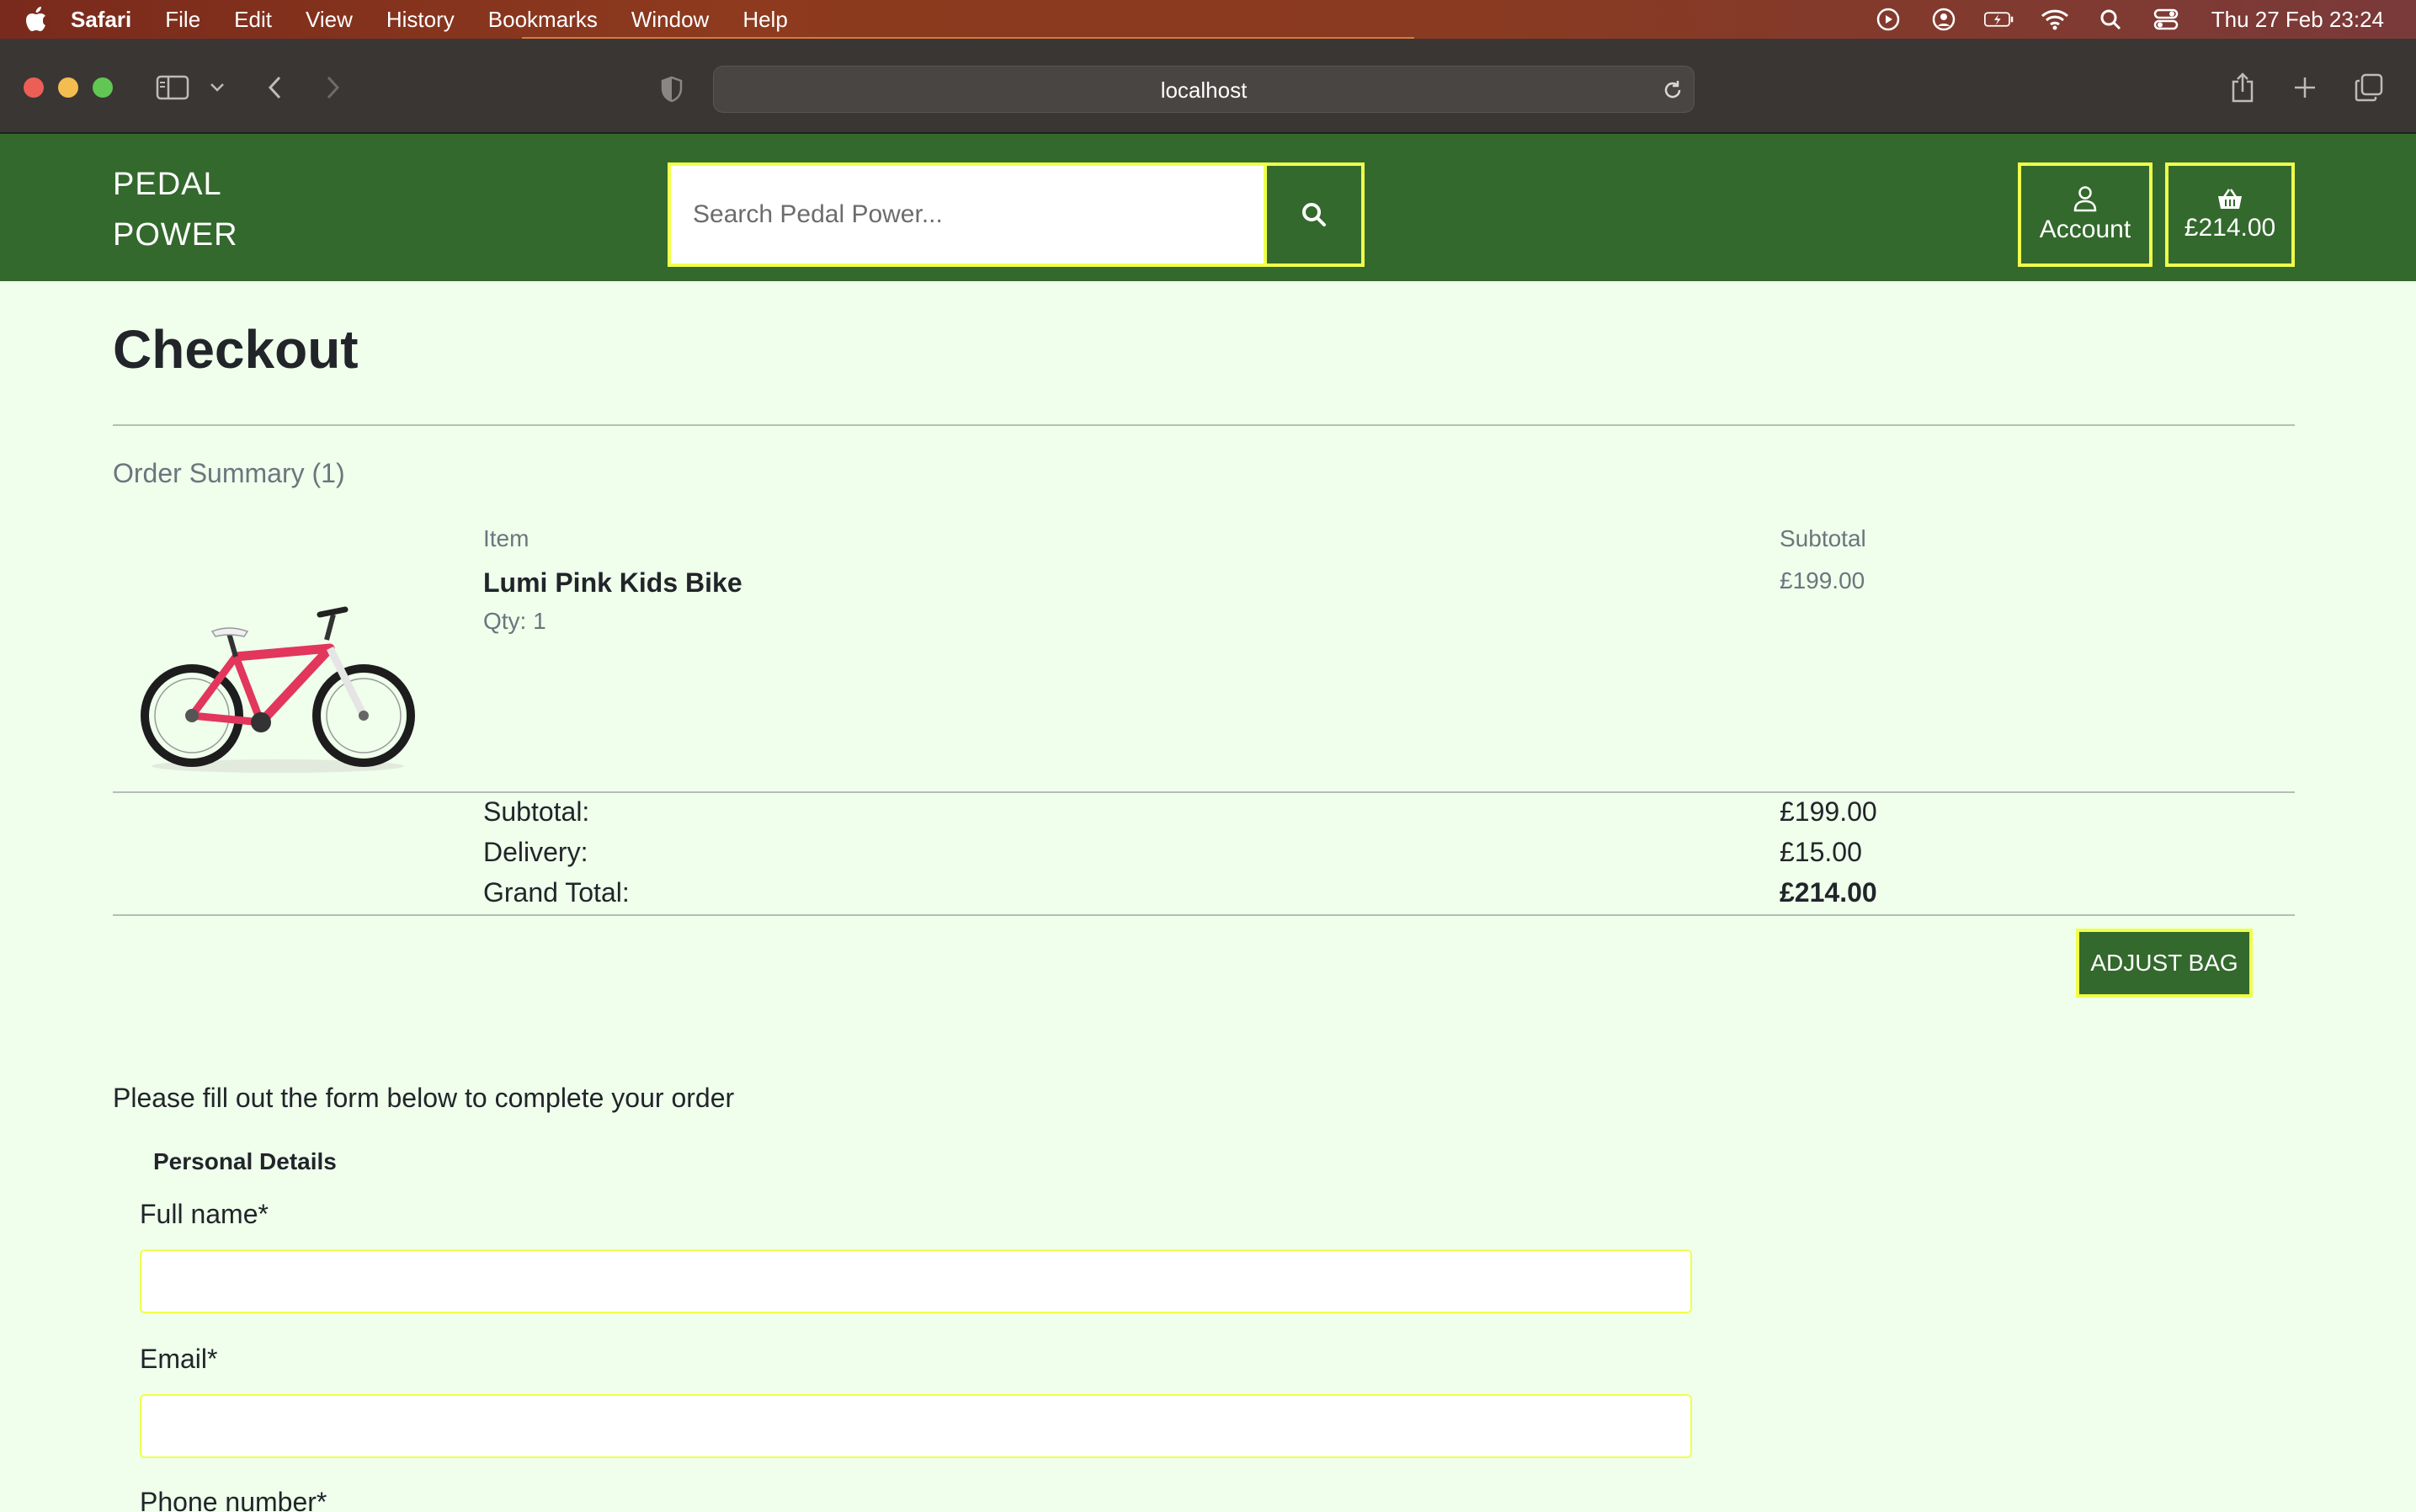  Describe the element at coordinates (278, 691) in the screenshot. I see `product-image` at that location.